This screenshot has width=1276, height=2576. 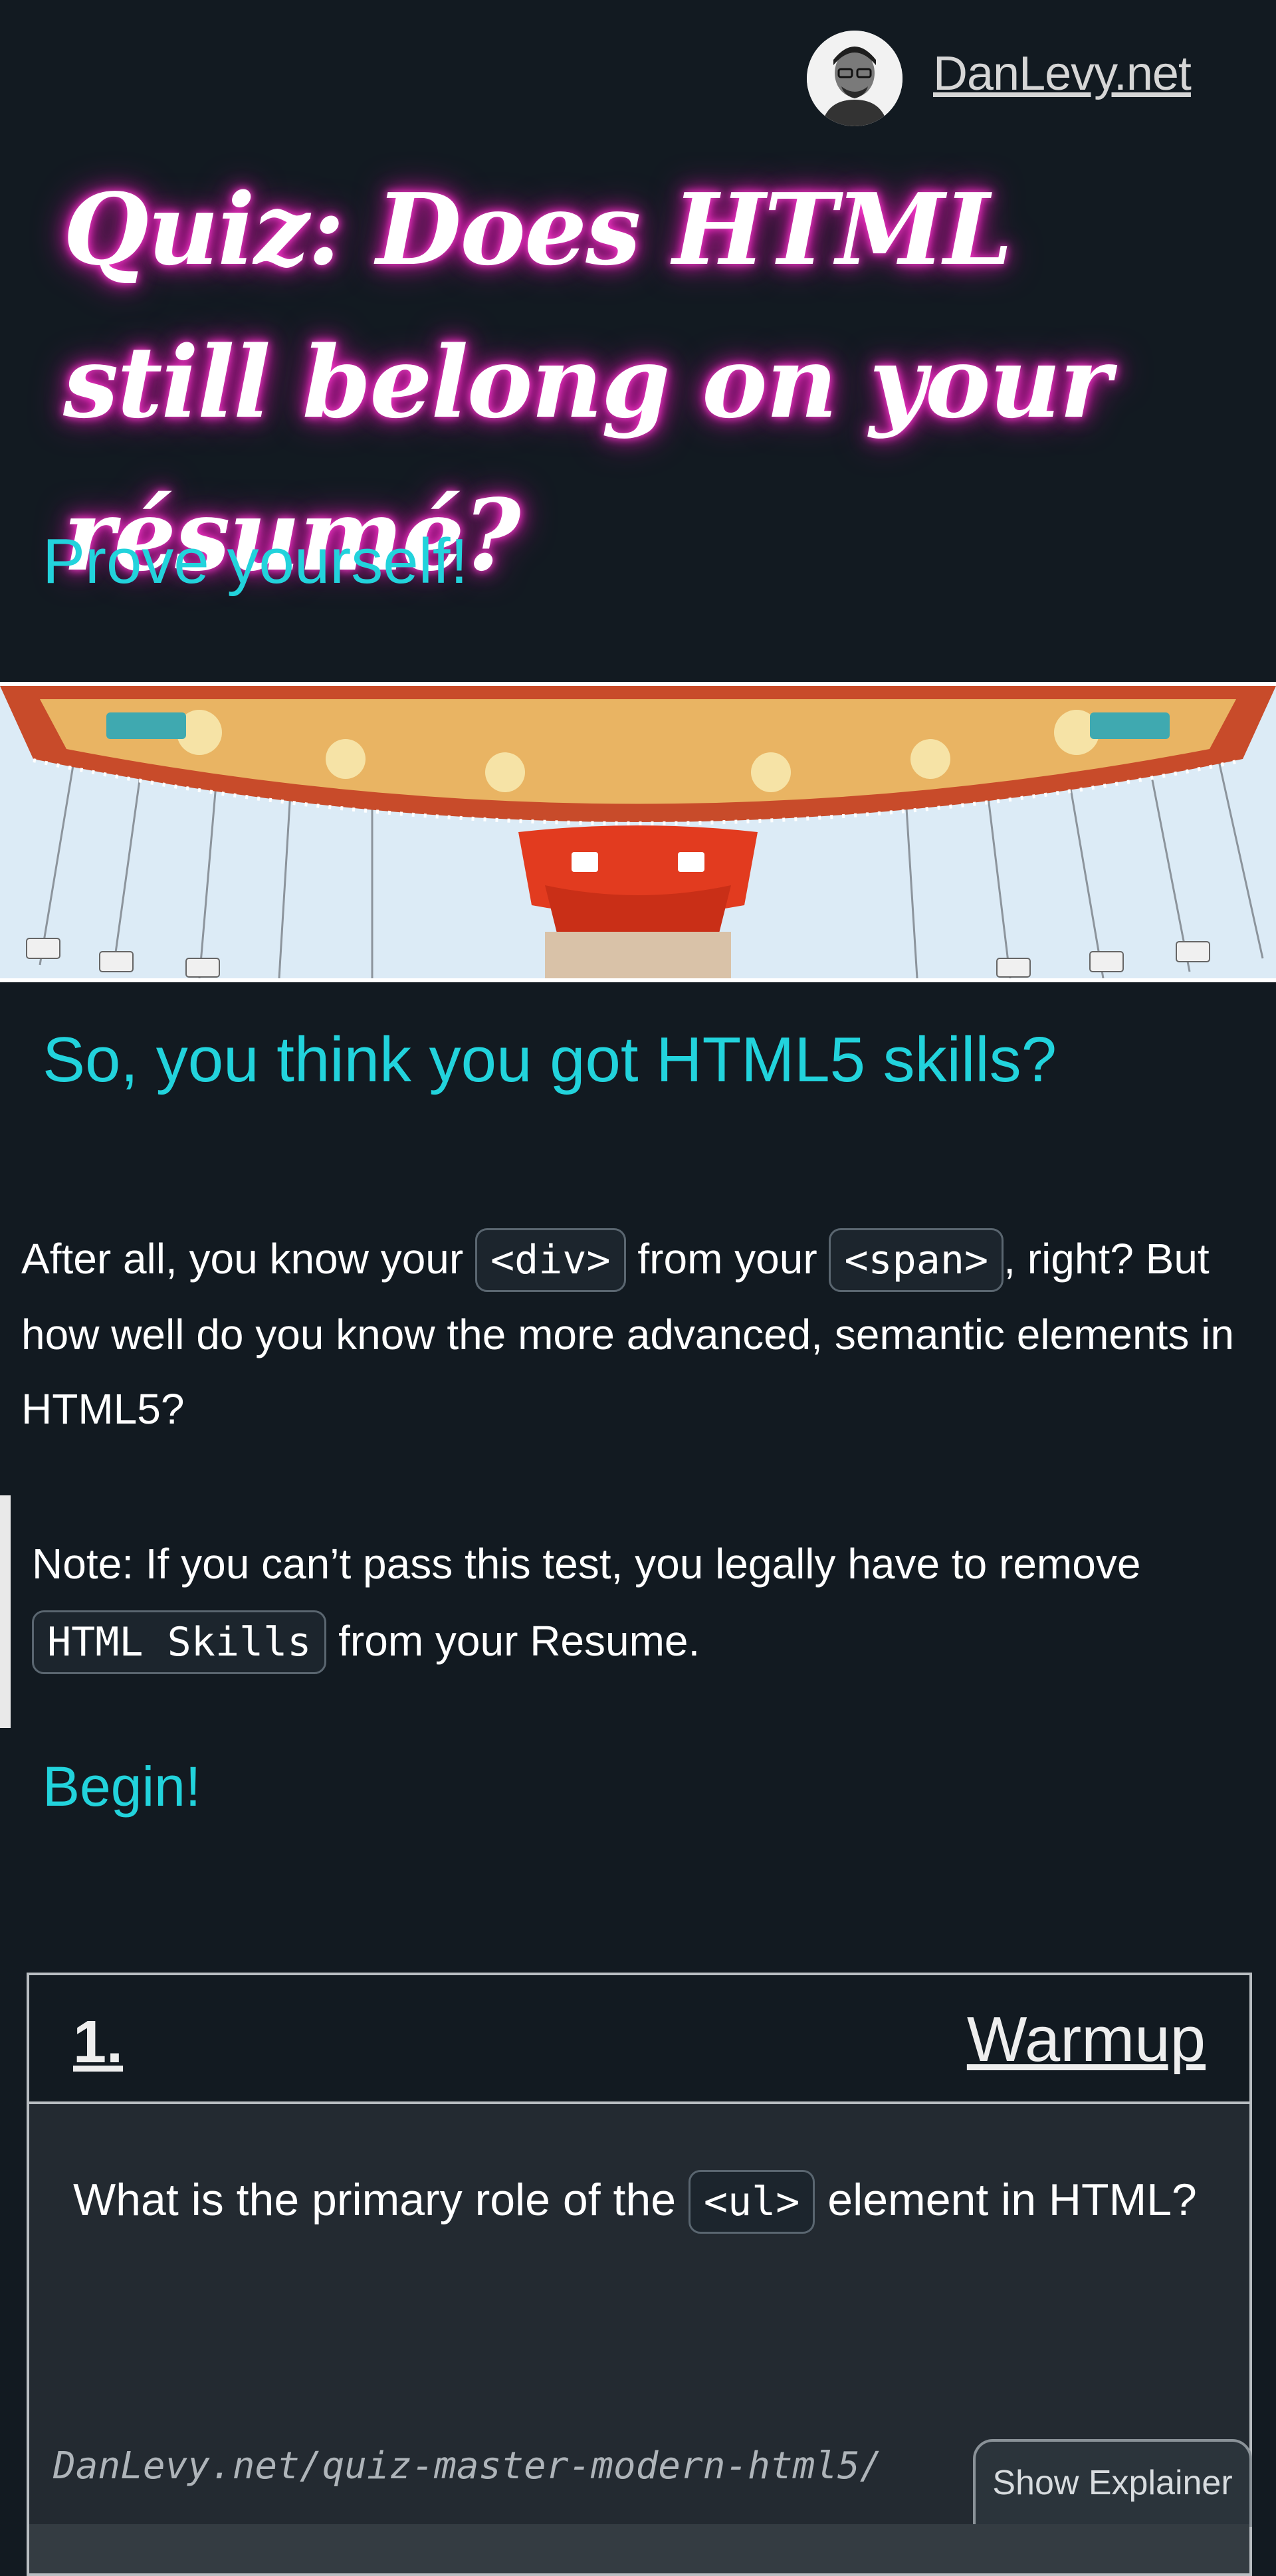 I want to click on code-div: <div>, so click(x=550, y=1260).